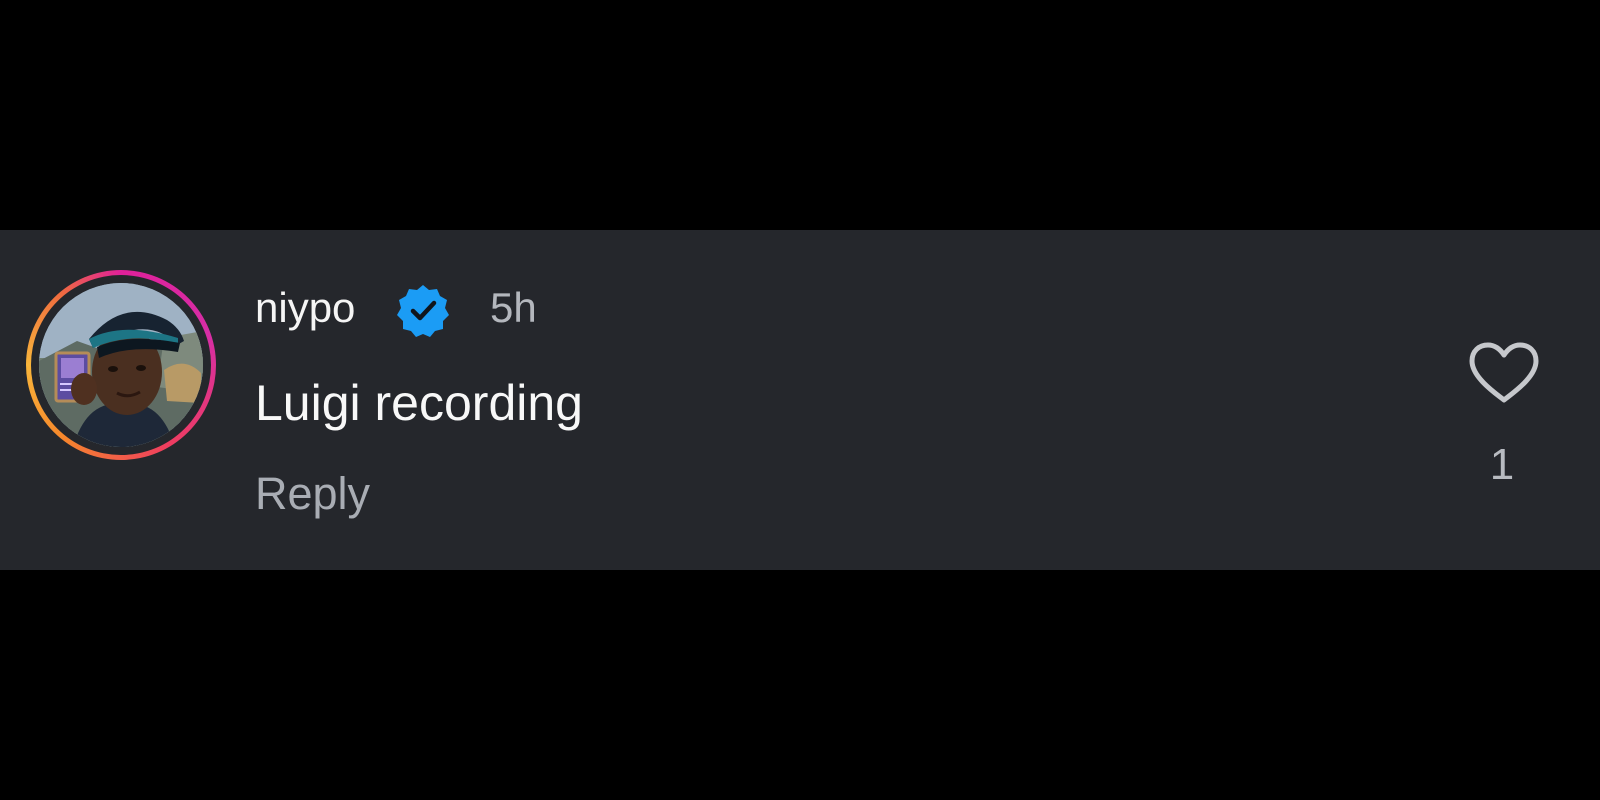  I want to click on heart-outline-icon, so click(1504, 373).